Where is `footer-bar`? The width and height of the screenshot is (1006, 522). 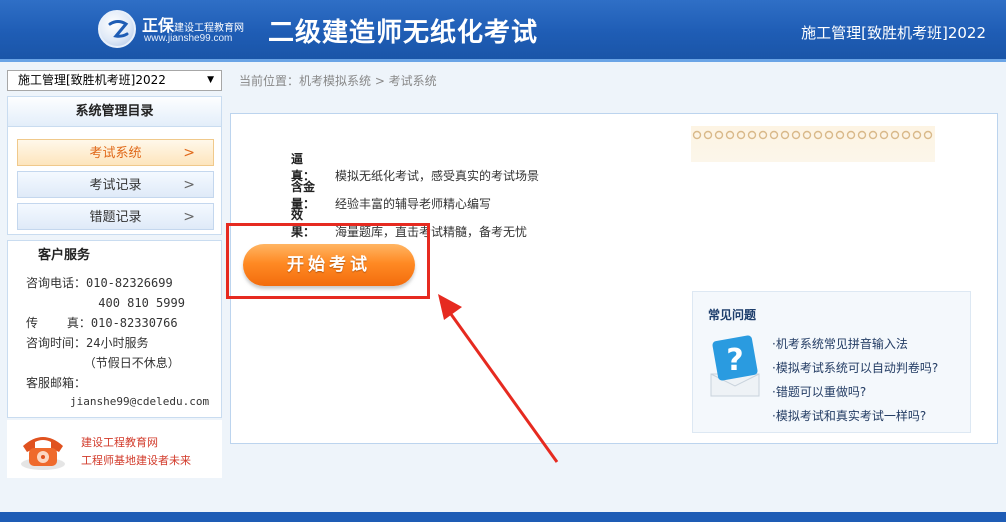
footer-bar is located at coordinates (503, 517).